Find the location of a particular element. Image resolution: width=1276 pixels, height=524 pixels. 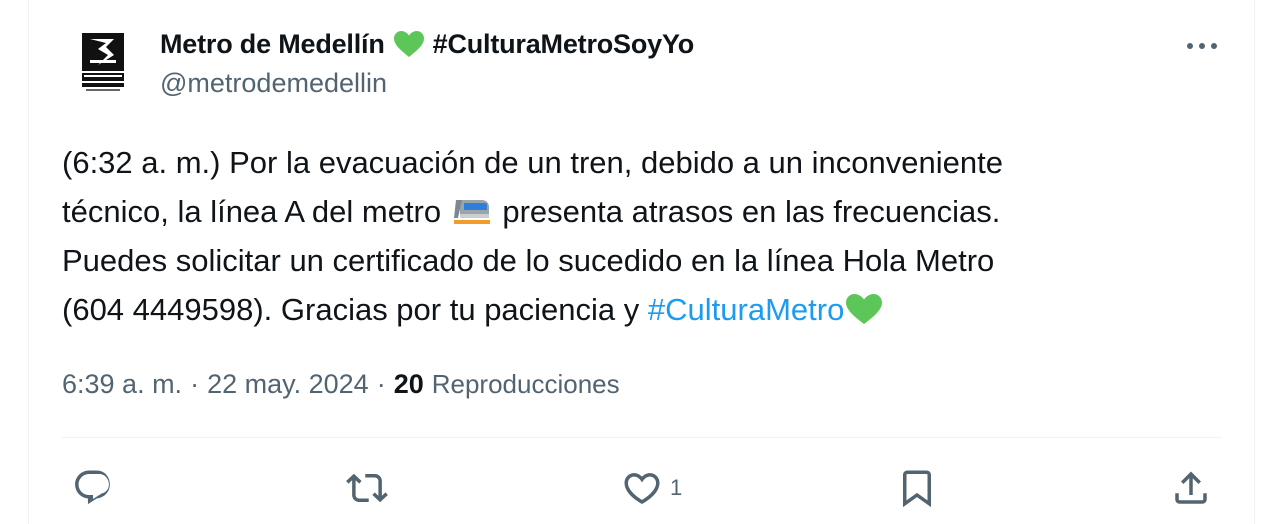

tweet-date: 22 may. 2024 is located at coordinates (288, 384).